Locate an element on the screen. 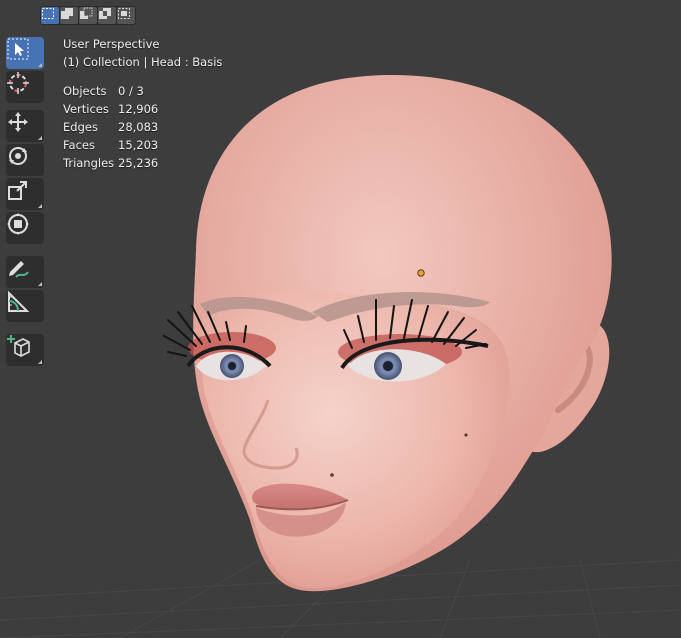  stat-triangles: Triangles 25,236 is located at coordinates (111, 163).